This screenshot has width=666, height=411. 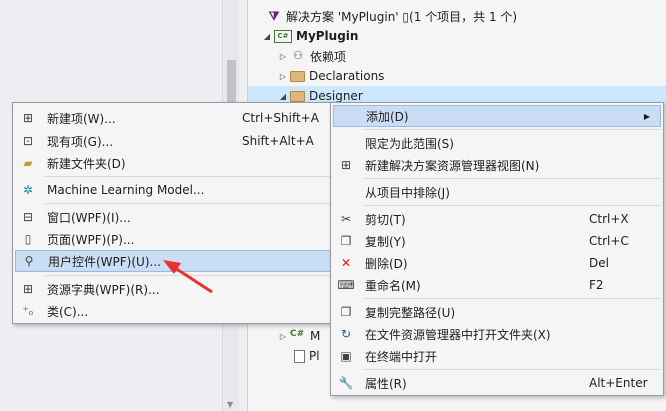 I want to click on copy-icon: ❐, so click(x=346, y=241).